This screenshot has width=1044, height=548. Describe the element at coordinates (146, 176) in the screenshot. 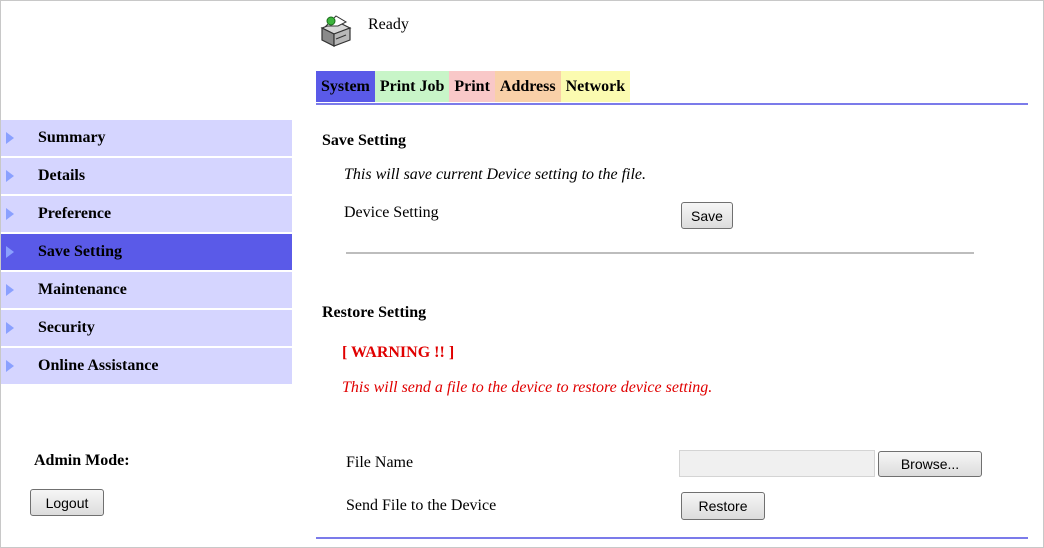

I see `sidebar-item-details: Details` at that location.